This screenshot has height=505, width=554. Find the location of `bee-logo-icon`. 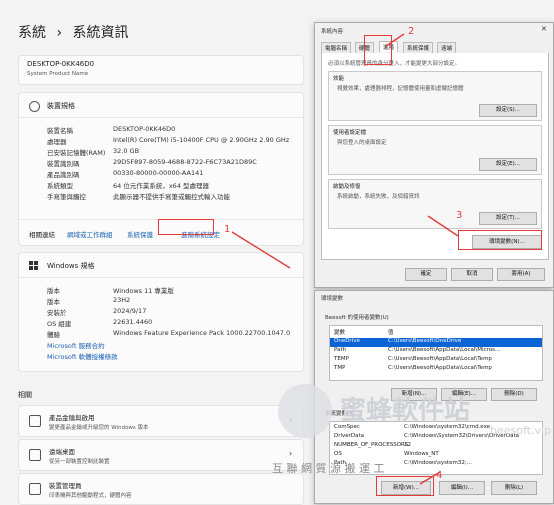

bee-logo-icon is located at coordinates (305, 411).